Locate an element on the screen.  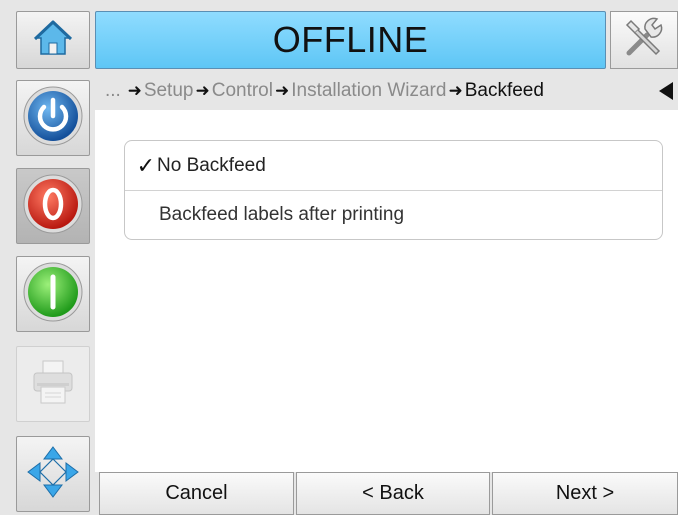
check-icon: ✓ is located at coordinates (145, 165).